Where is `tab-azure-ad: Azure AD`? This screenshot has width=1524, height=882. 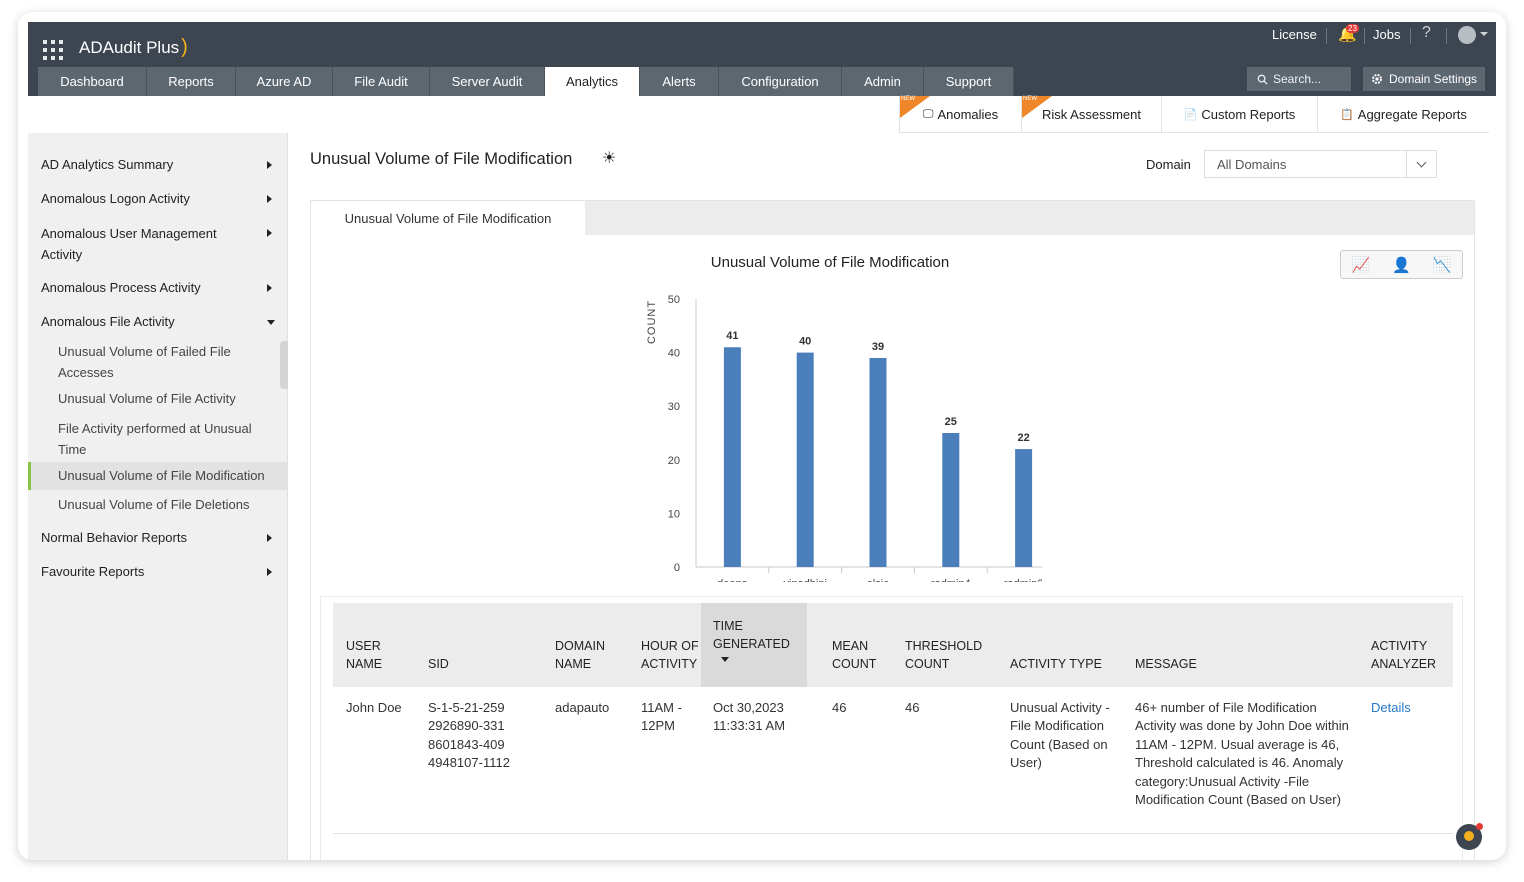
tab-azure-ad: Azure AD is located at coordinates (284, 81).